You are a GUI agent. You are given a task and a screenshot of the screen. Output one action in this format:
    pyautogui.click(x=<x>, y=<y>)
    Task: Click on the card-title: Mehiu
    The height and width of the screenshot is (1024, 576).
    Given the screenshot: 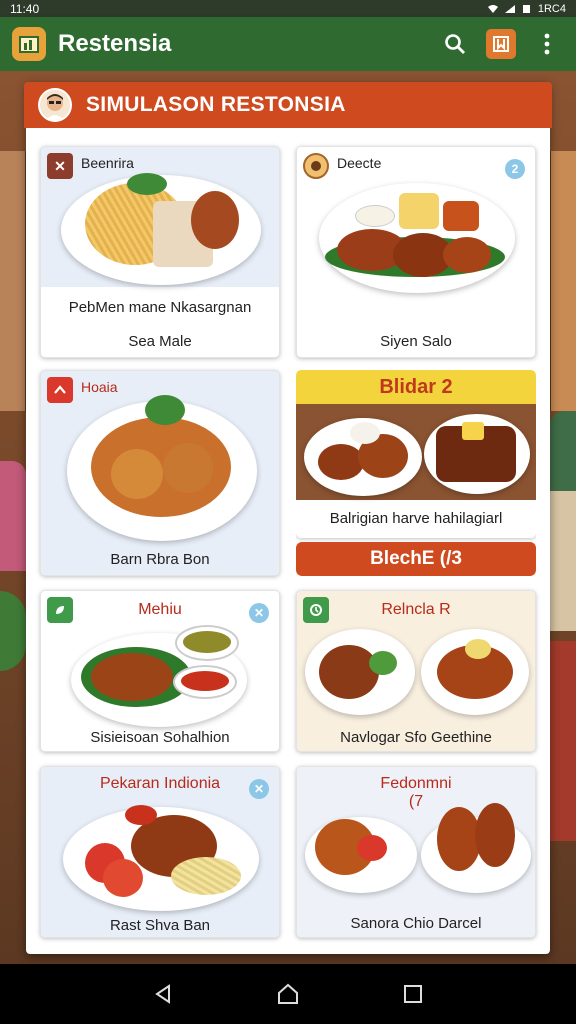 What is the action you would take?
    pyautogui.click(x=160, y=609)
    